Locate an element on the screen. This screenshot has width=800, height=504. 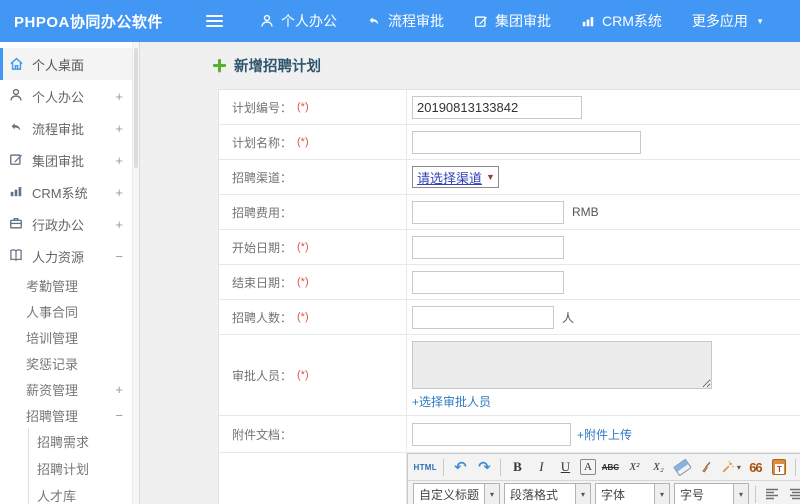
superscript-button: X² is located at coordinates (634, 467).